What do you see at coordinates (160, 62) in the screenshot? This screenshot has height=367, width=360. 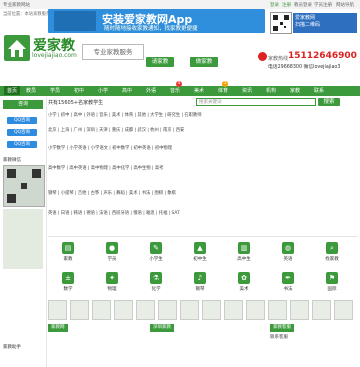 I see `find-tutor-button: 请家教` at bounding box center [160, 62].